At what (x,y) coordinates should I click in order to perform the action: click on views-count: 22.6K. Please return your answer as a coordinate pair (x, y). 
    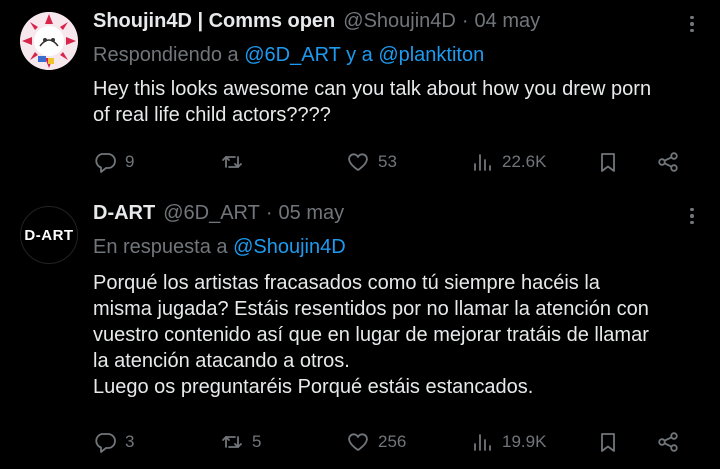
    Looking at the image, I should click on (524, 161).